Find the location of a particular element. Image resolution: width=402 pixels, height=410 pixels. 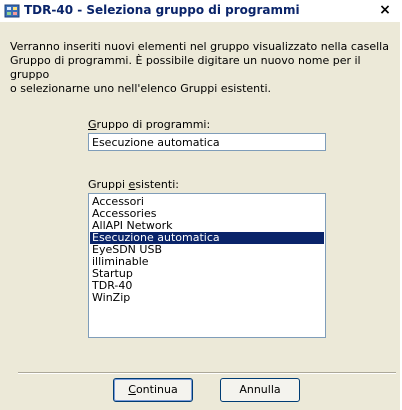

continue-button-label: ontinua is located at coordinates (156, 389).